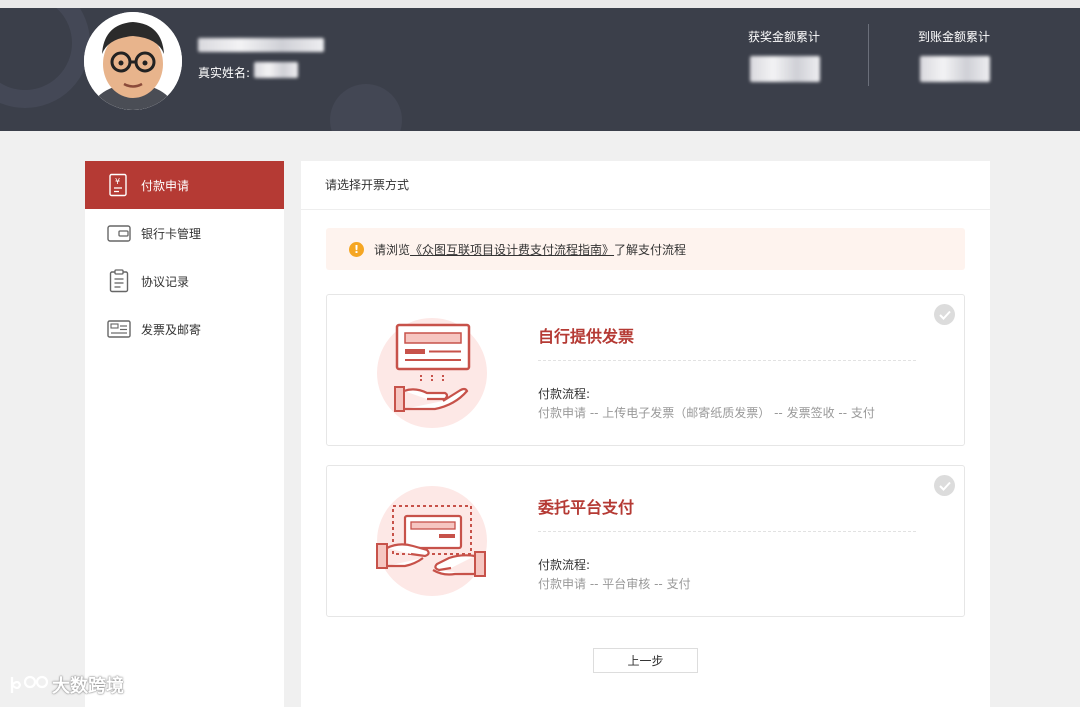 The width and height of the screenshot is (1080, 707). I want to click on stat-divider, so click(868, 55).